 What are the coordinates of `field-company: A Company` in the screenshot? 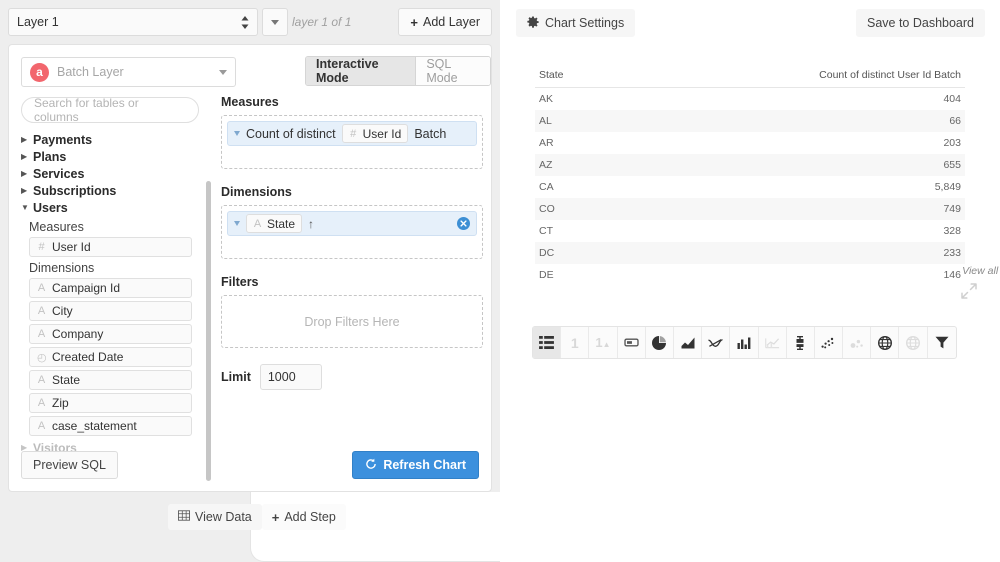 It's located at (110, 334).